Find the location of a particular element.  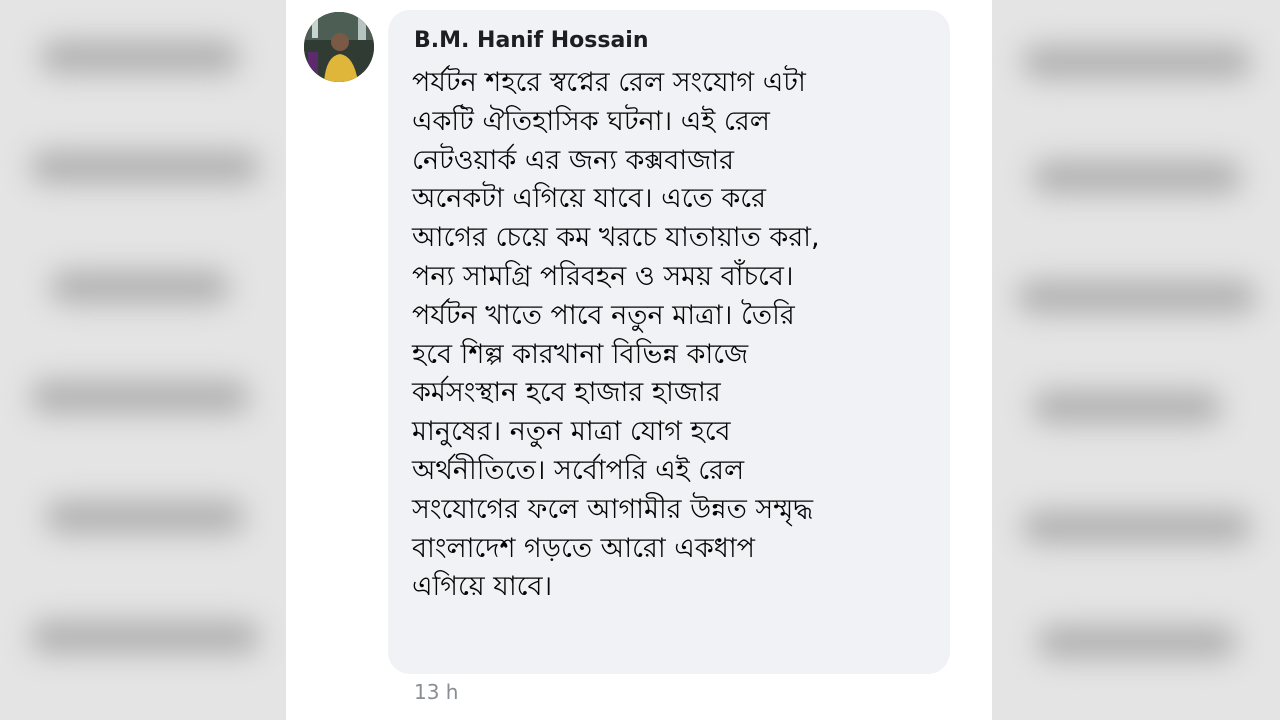

comment-text-line: কর্মসংস্থান হবে হাজার হাজার is located at coordinates (566, 393).